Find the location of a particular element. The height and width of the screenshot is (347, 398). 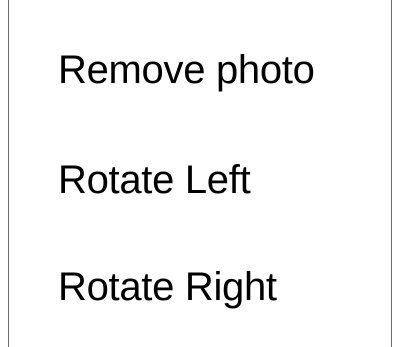

rotate-left-menu-item: Rotate Left is located at coordinates (154, 180).